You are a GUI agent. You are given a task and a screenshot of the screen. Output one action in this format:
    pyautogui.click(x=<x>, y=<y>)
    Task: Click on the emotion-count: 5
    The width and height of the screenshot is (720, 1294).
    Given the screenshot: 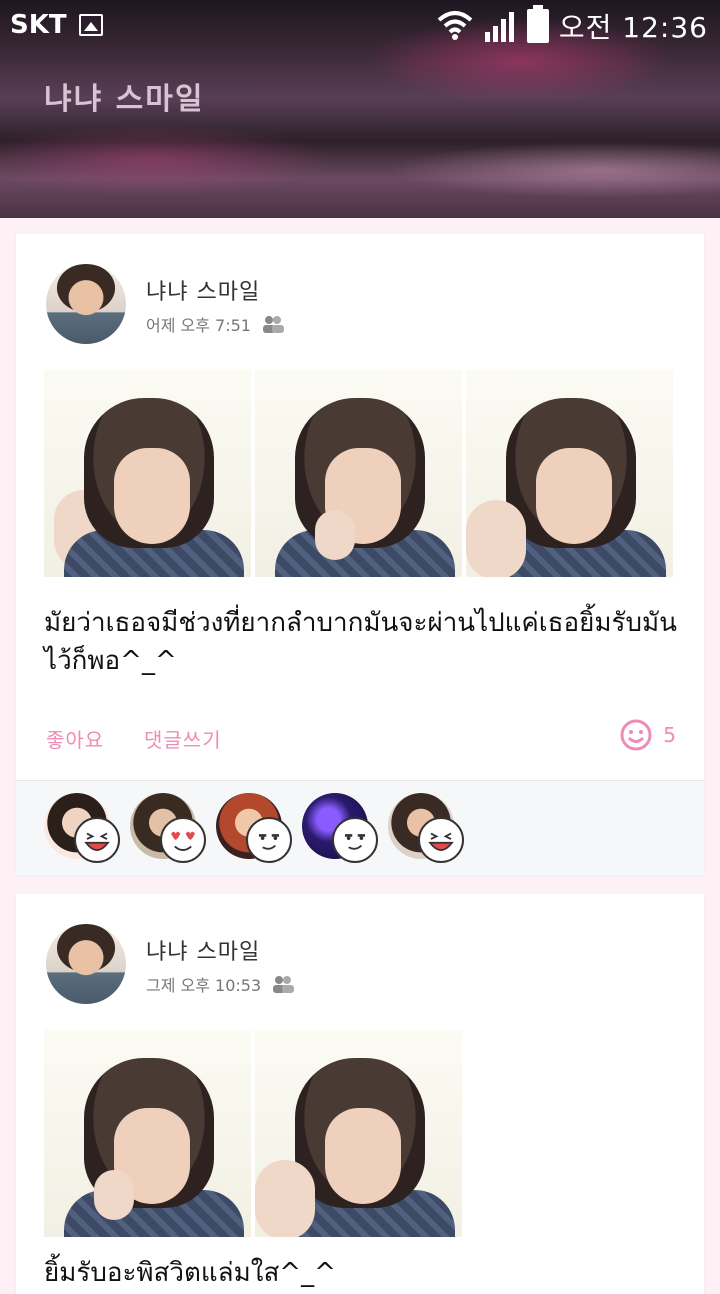 What is the action you would take?
    pyautogui.click(x=669, y=735)
    